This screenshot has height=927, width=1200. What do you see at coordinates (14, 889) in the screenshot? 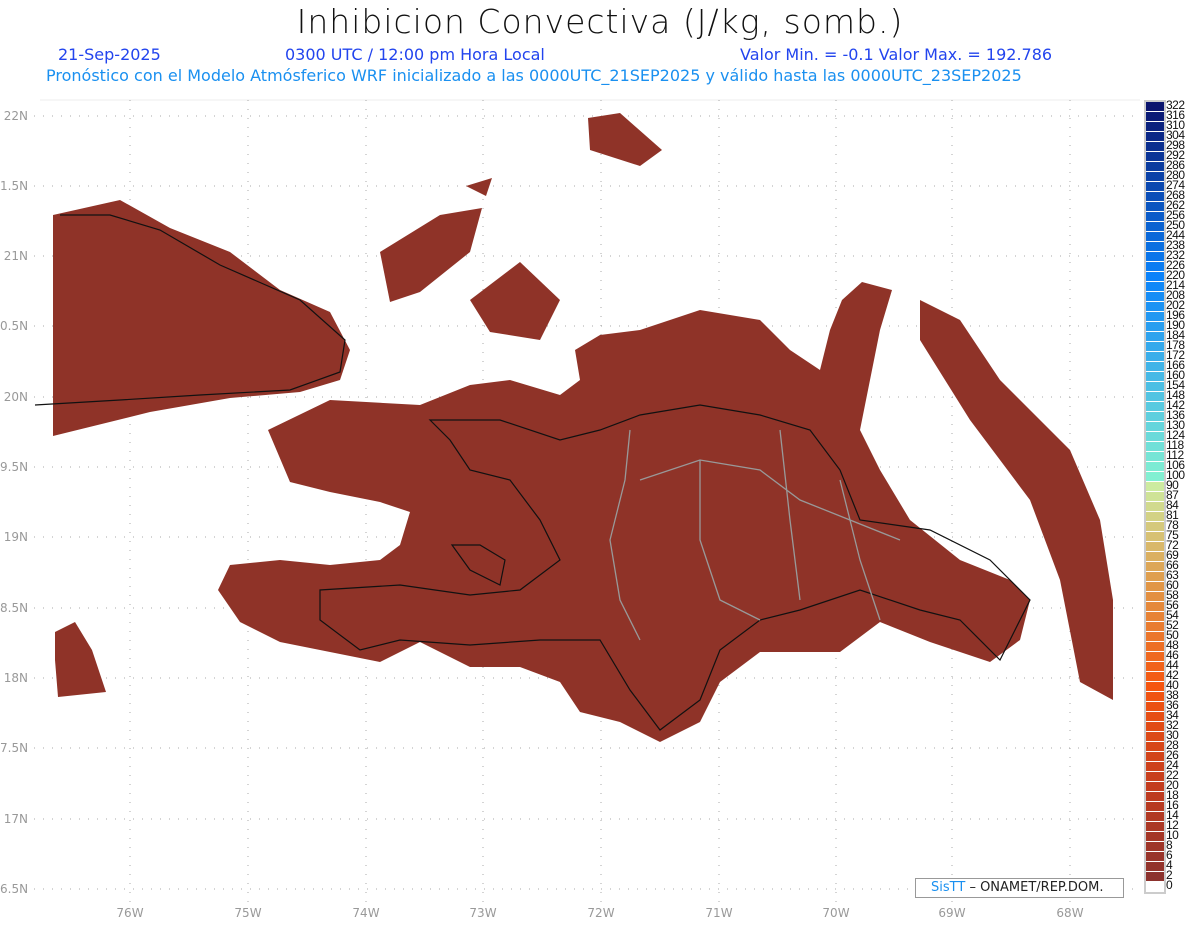
I see `latitude-label: 6.5N` at bounding box center [14, 889].